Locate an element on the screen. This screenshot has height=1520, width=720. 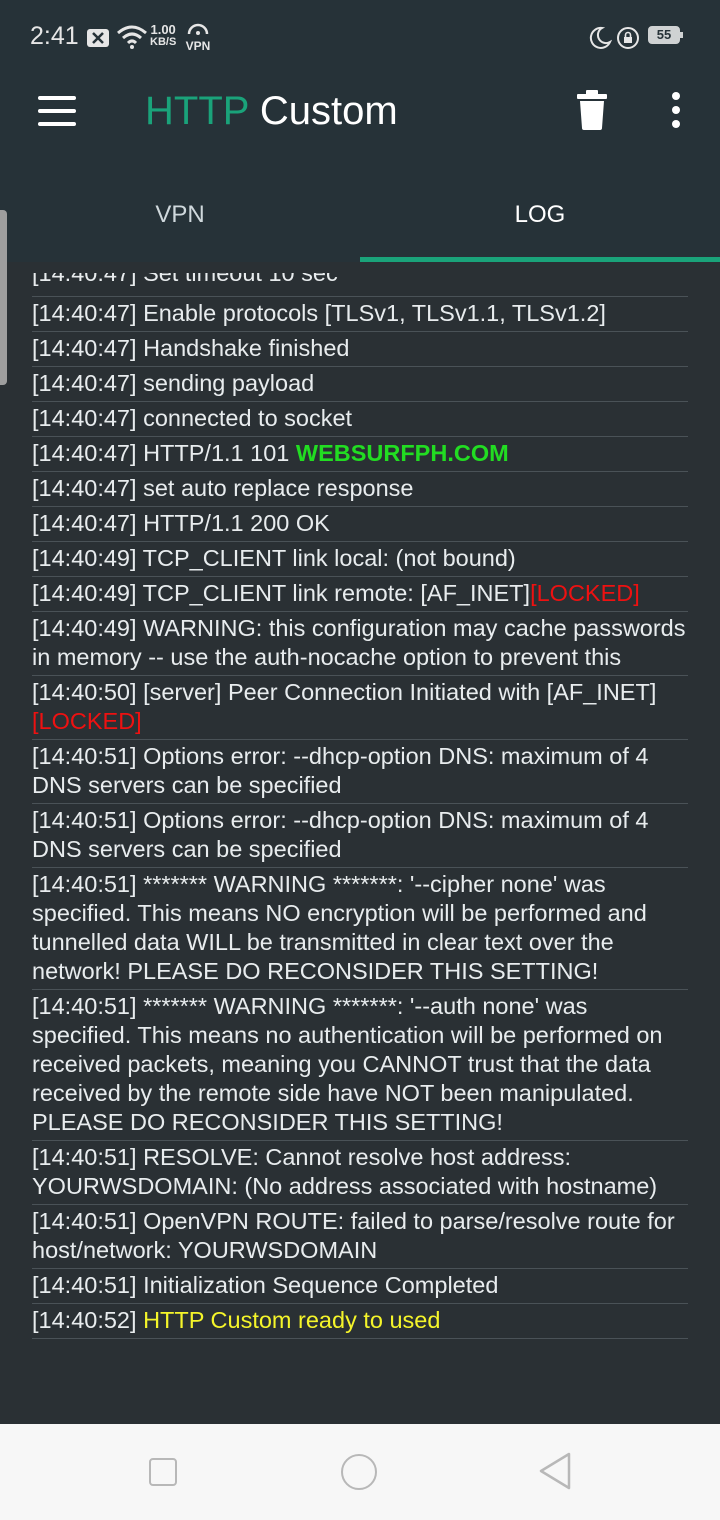
back-button is located at coordinates (555, 1471).